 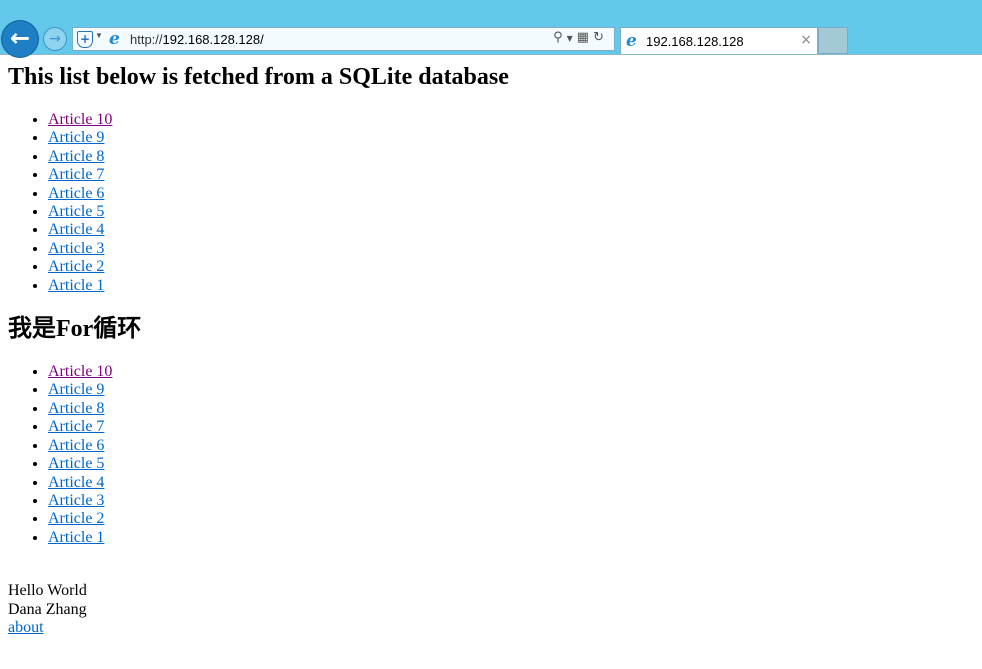 I want to click on section-title: 我是For循环, so click(x=75, y=329).